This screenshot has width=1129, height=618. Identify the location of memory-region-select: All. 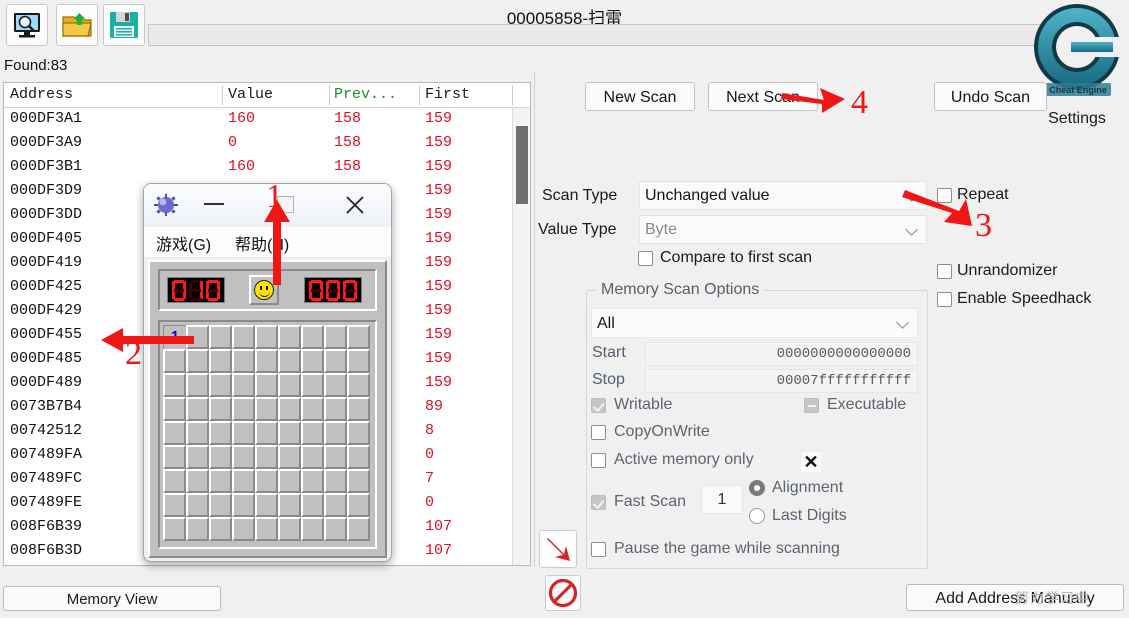
(754, 323).